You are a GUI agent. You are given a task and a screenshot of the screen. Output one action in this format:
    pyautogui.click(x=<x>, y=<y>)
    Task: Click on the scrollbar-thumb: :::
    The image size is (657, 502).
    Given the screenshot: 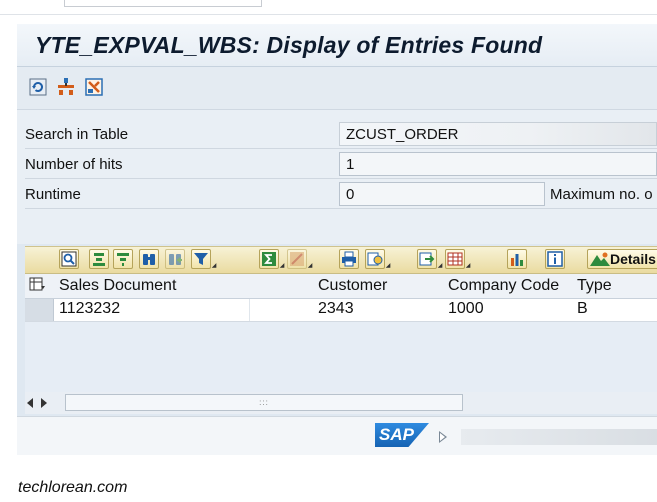 What is the action you would take?
    pyautogui.click(x=264, y=402)
    